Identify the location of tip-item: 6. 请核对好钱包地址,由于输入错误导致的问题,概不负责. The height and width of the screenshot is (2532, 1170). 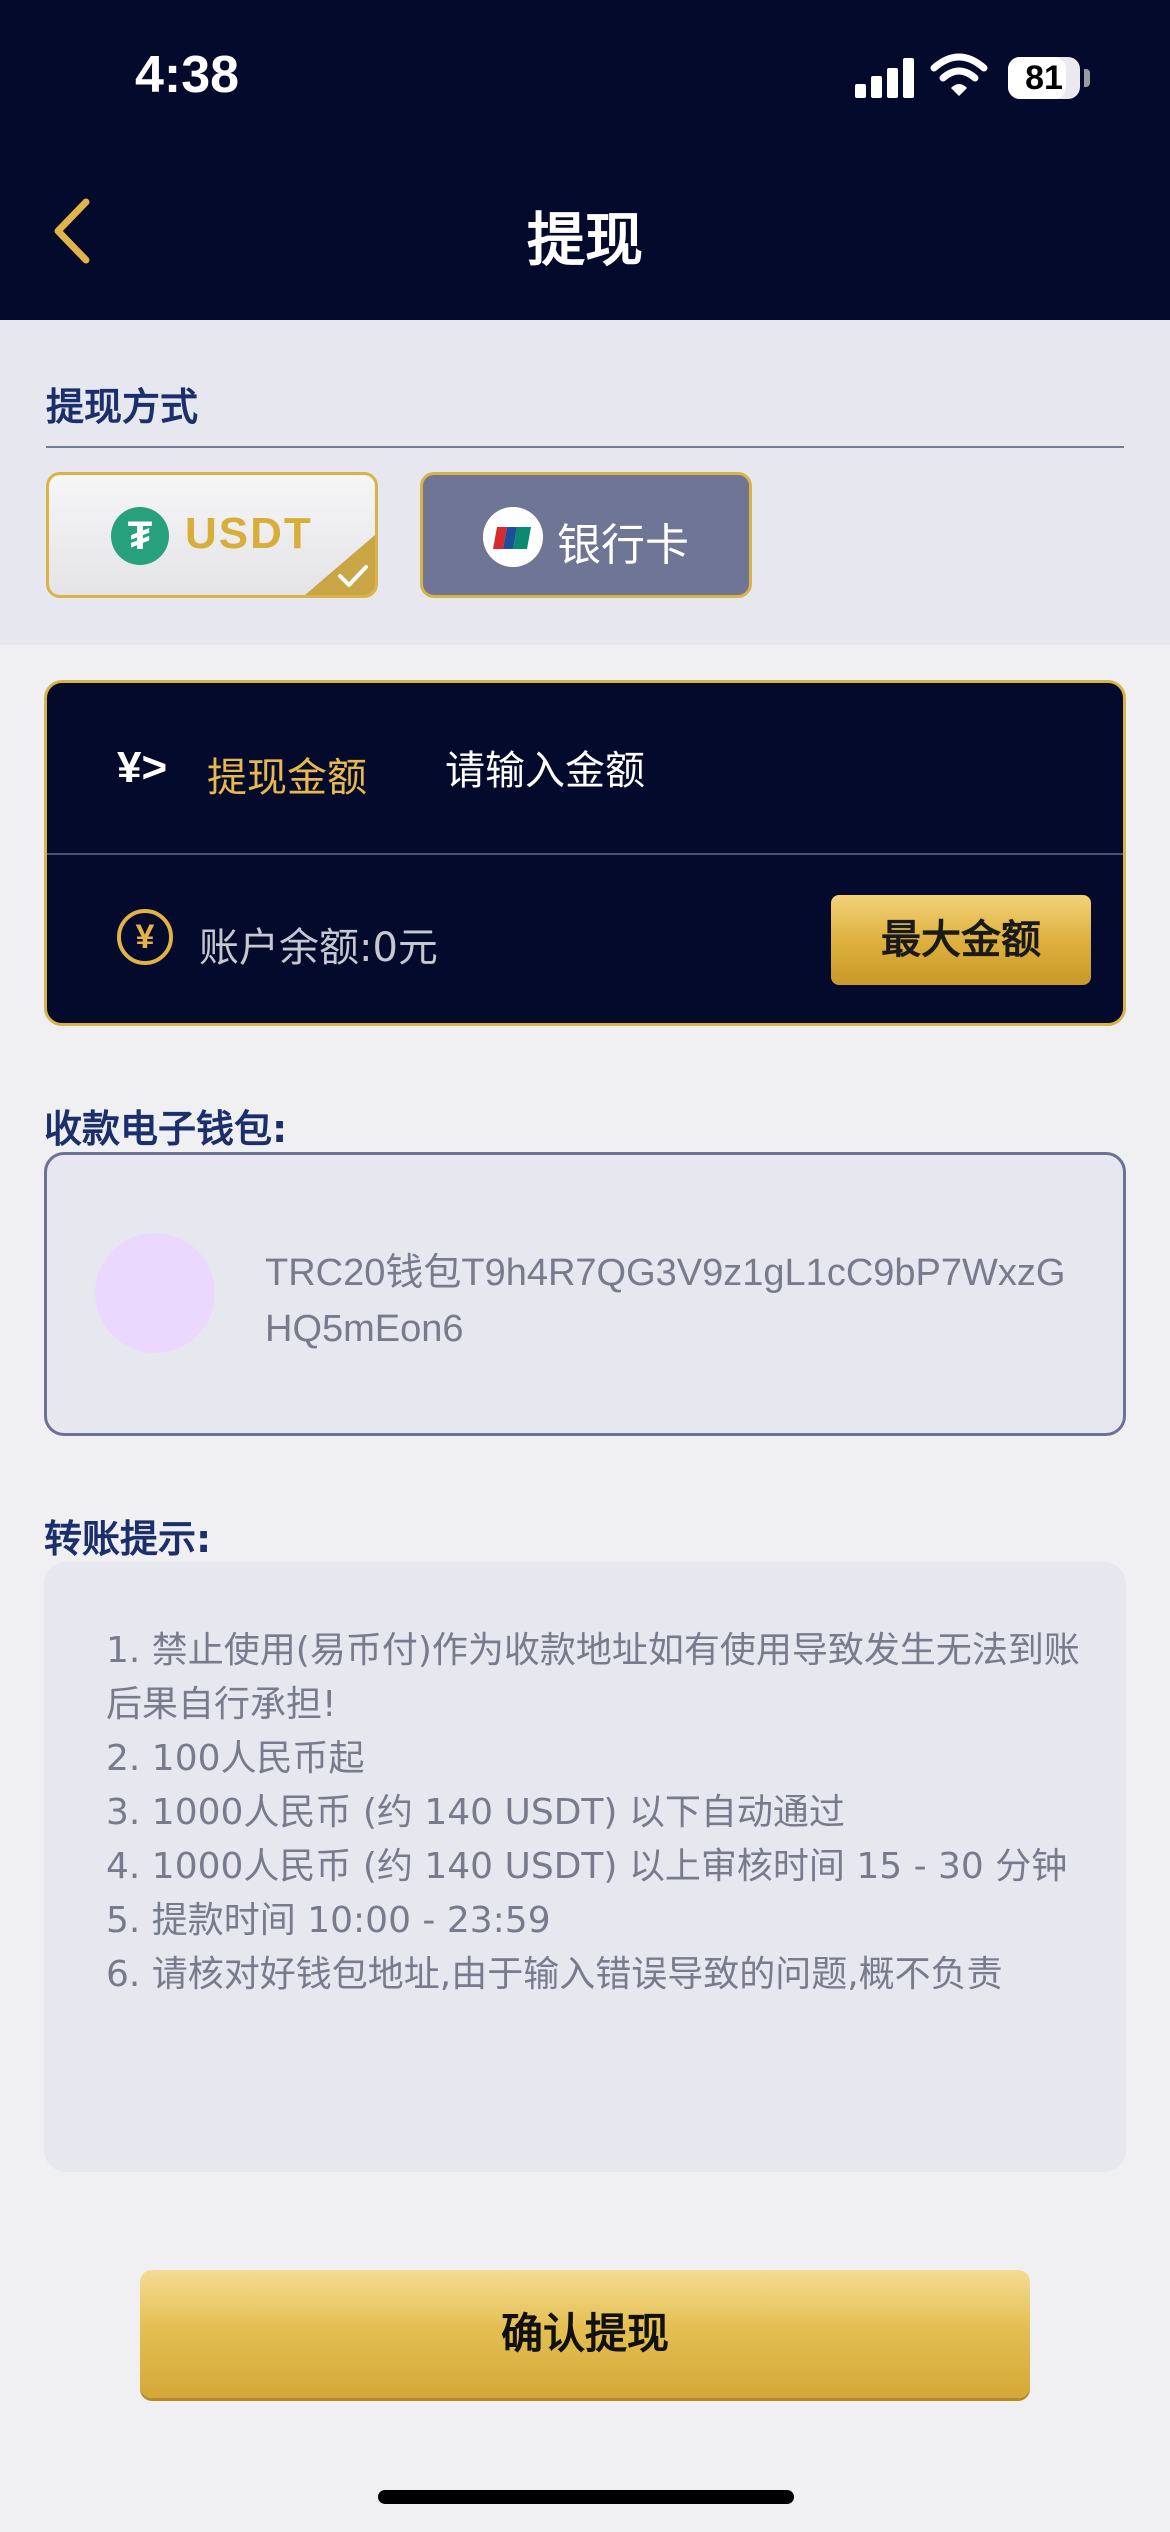
(554, 1974).